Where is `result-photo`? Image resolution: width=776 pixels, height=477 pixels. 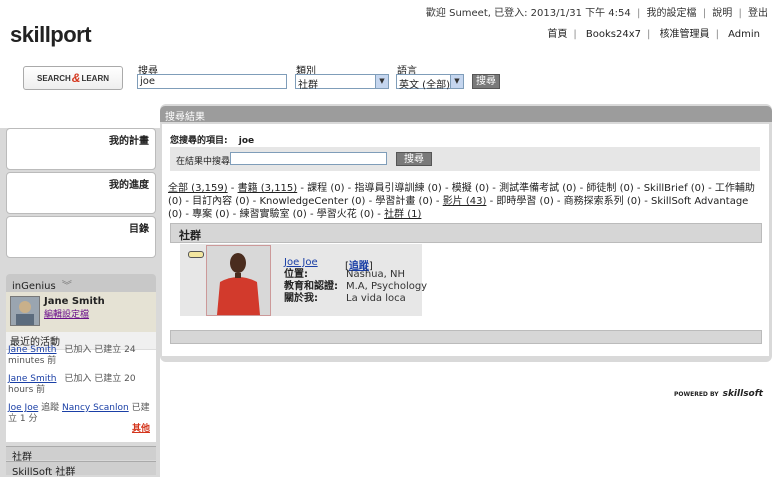
result-photo is located at coordinates (238, 280).